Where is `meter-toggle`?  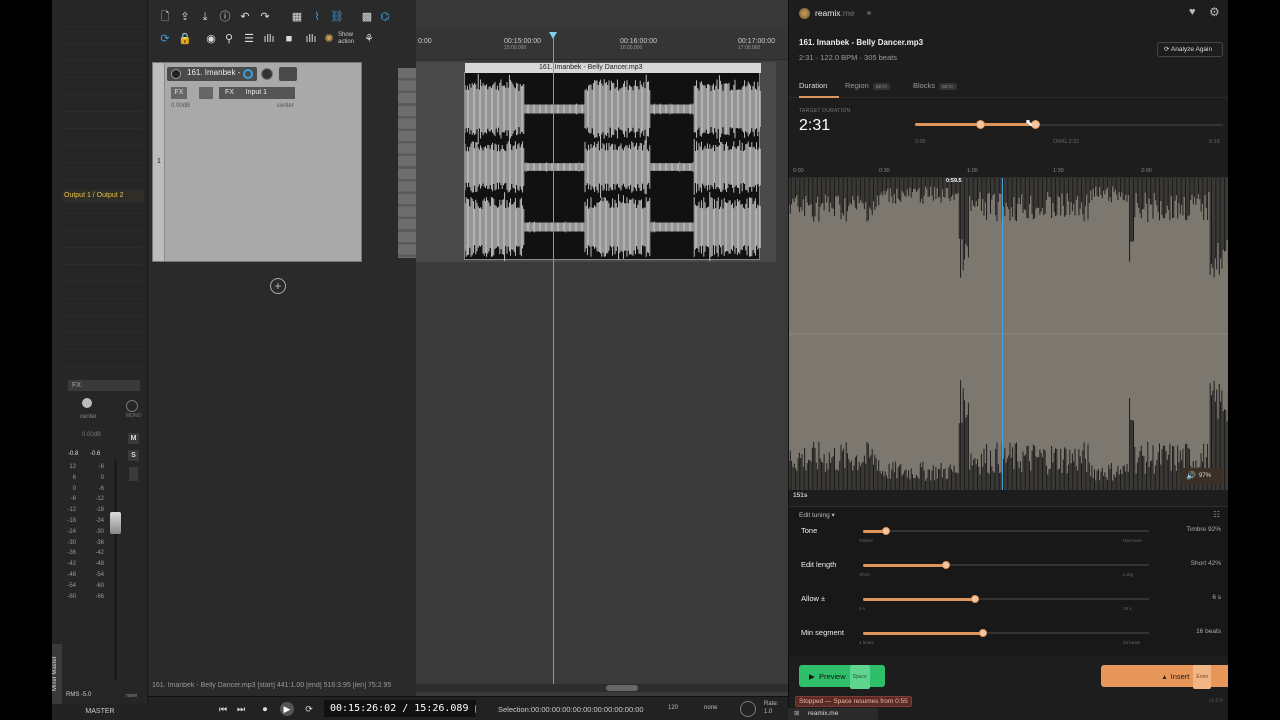 meter-toggle is located at coordinates (133, 474).